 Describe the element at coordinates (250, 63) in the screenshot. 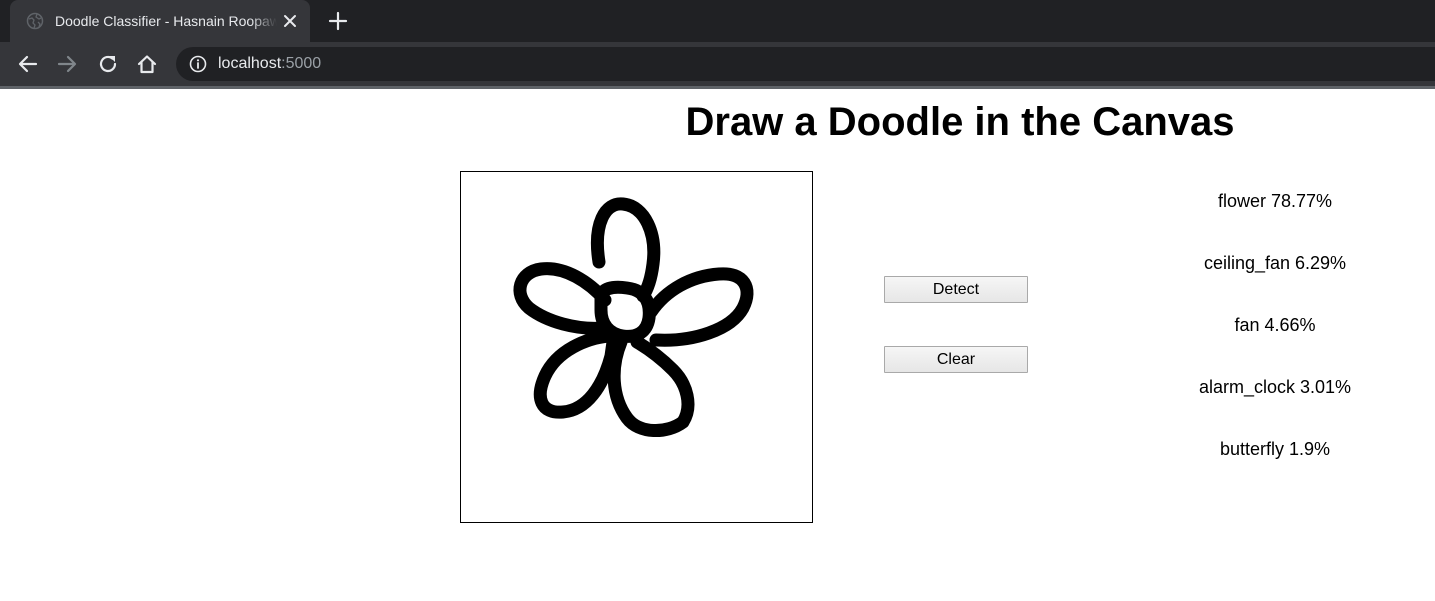

I see `url-host: localhost` at that location.